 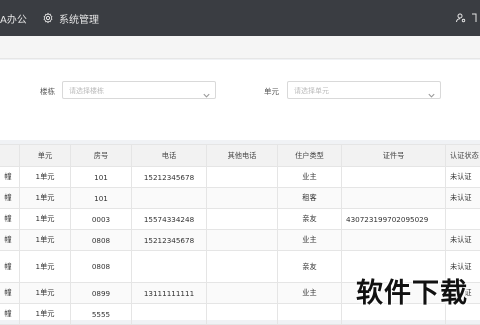 What do you see at coordinates (463, 156) in the screenshot?
I see `column-header-auth-status: 认证状态` at bounding box center [463, 156].